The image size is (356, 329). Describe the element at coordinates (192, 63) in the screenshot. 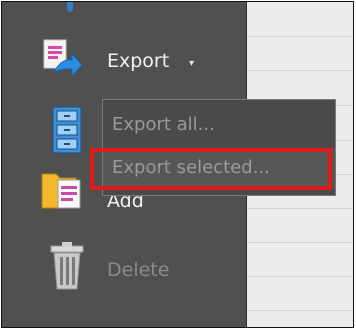

I see `chevron-down-icon: ▾` at that location.